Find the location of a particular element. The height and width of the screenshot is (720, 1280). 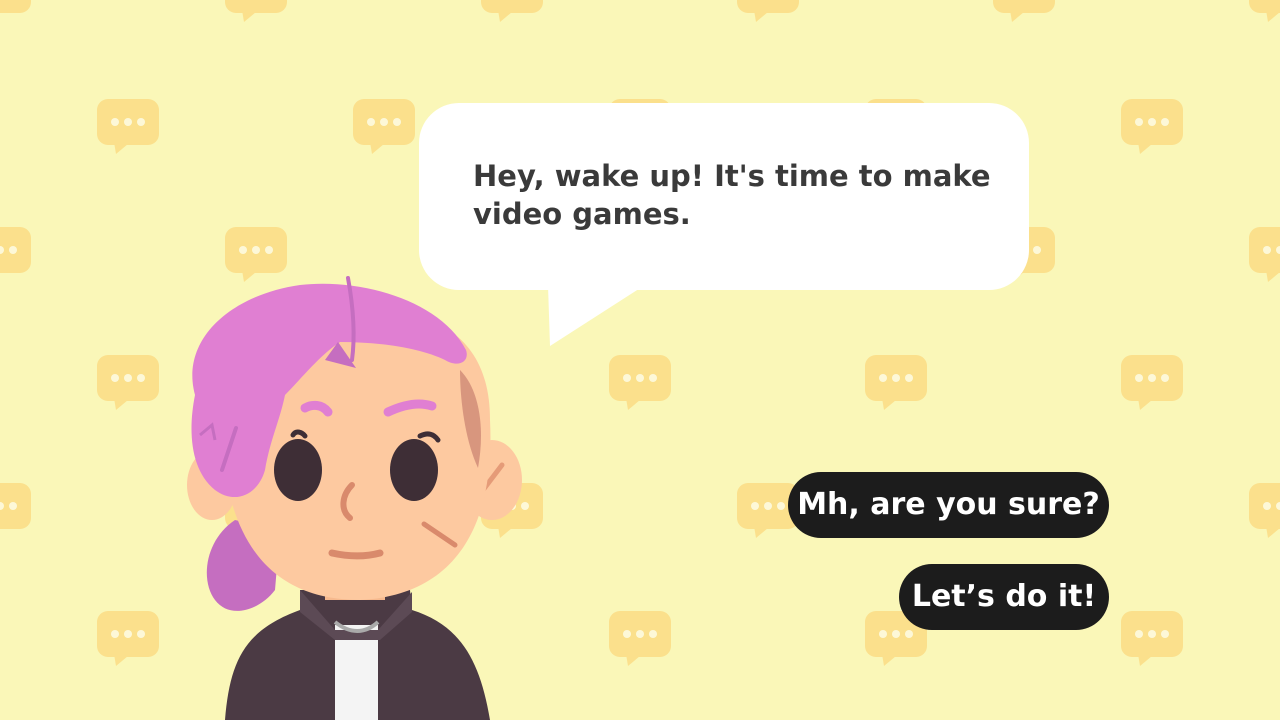

choice-button-unsure: Mh, are you sure? is located at coordinates (948, 505).